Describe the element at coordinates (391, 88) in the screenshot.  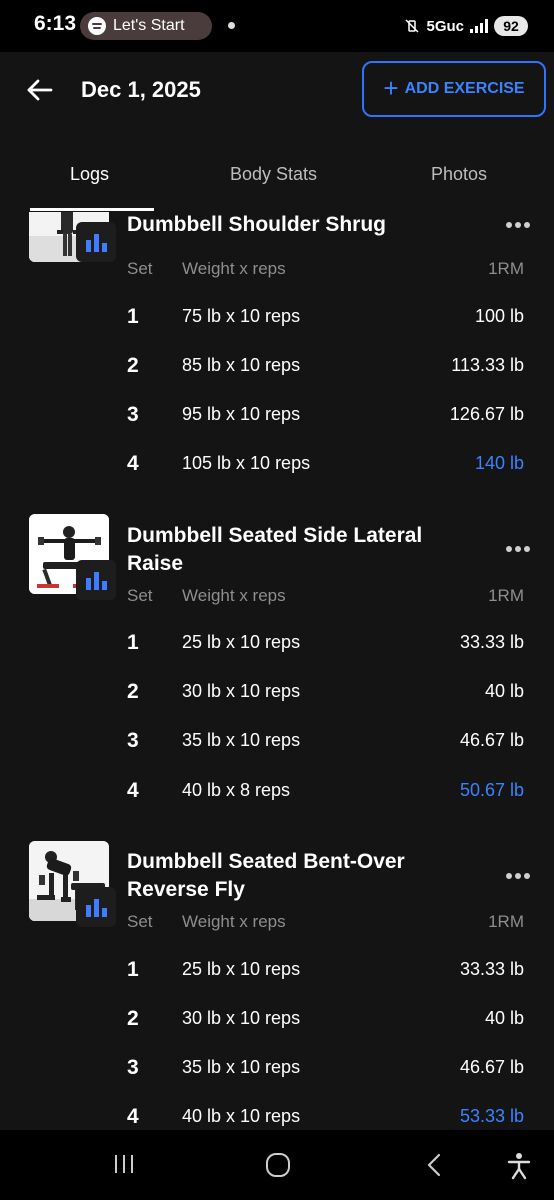
I see `plus-icon: +` at that location.